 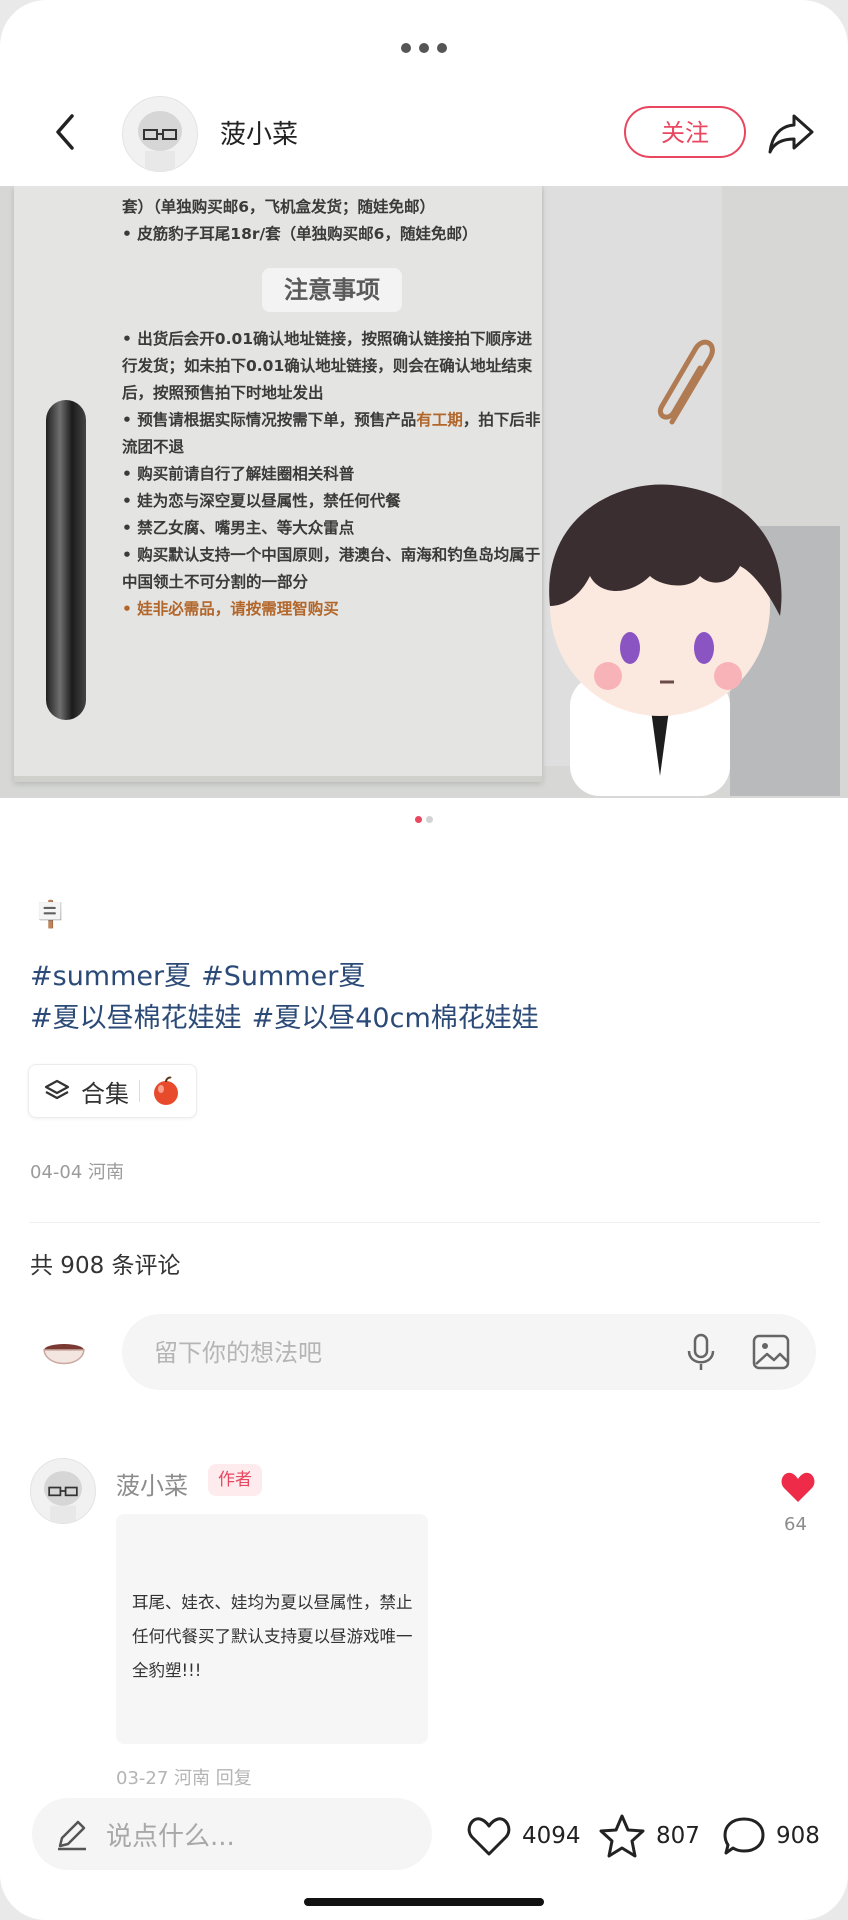 I want to click on post-date-location: 04-04 河南, so click(x=77, y=1172).